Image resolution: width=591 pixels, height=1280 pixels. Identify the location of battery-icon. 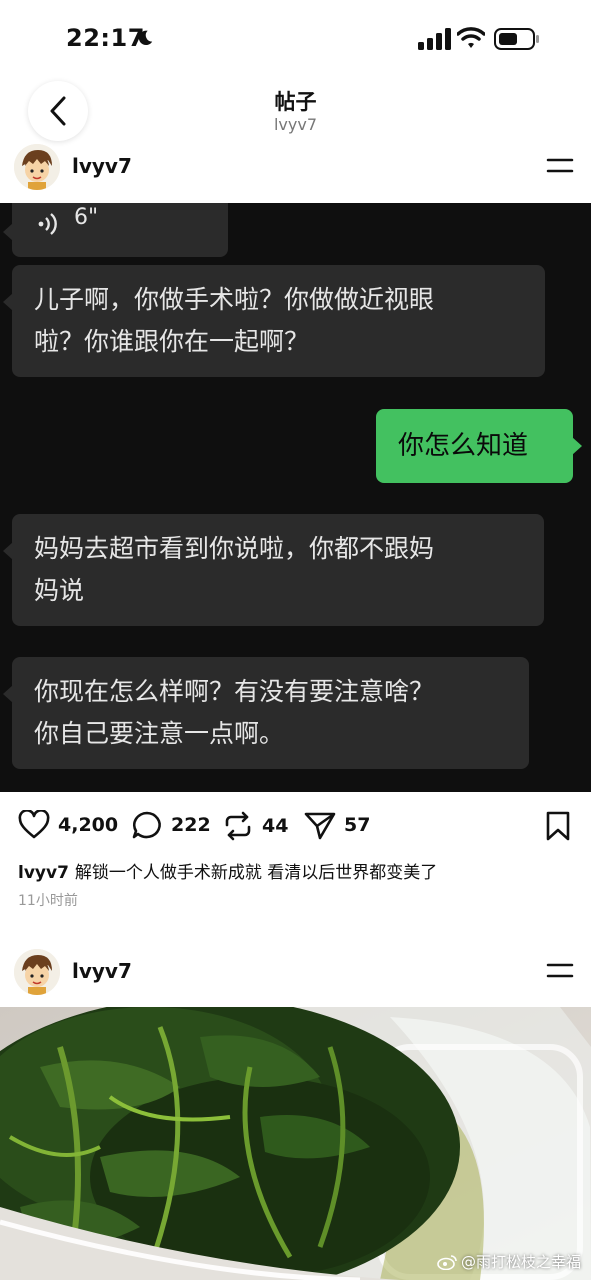
(516, 39).